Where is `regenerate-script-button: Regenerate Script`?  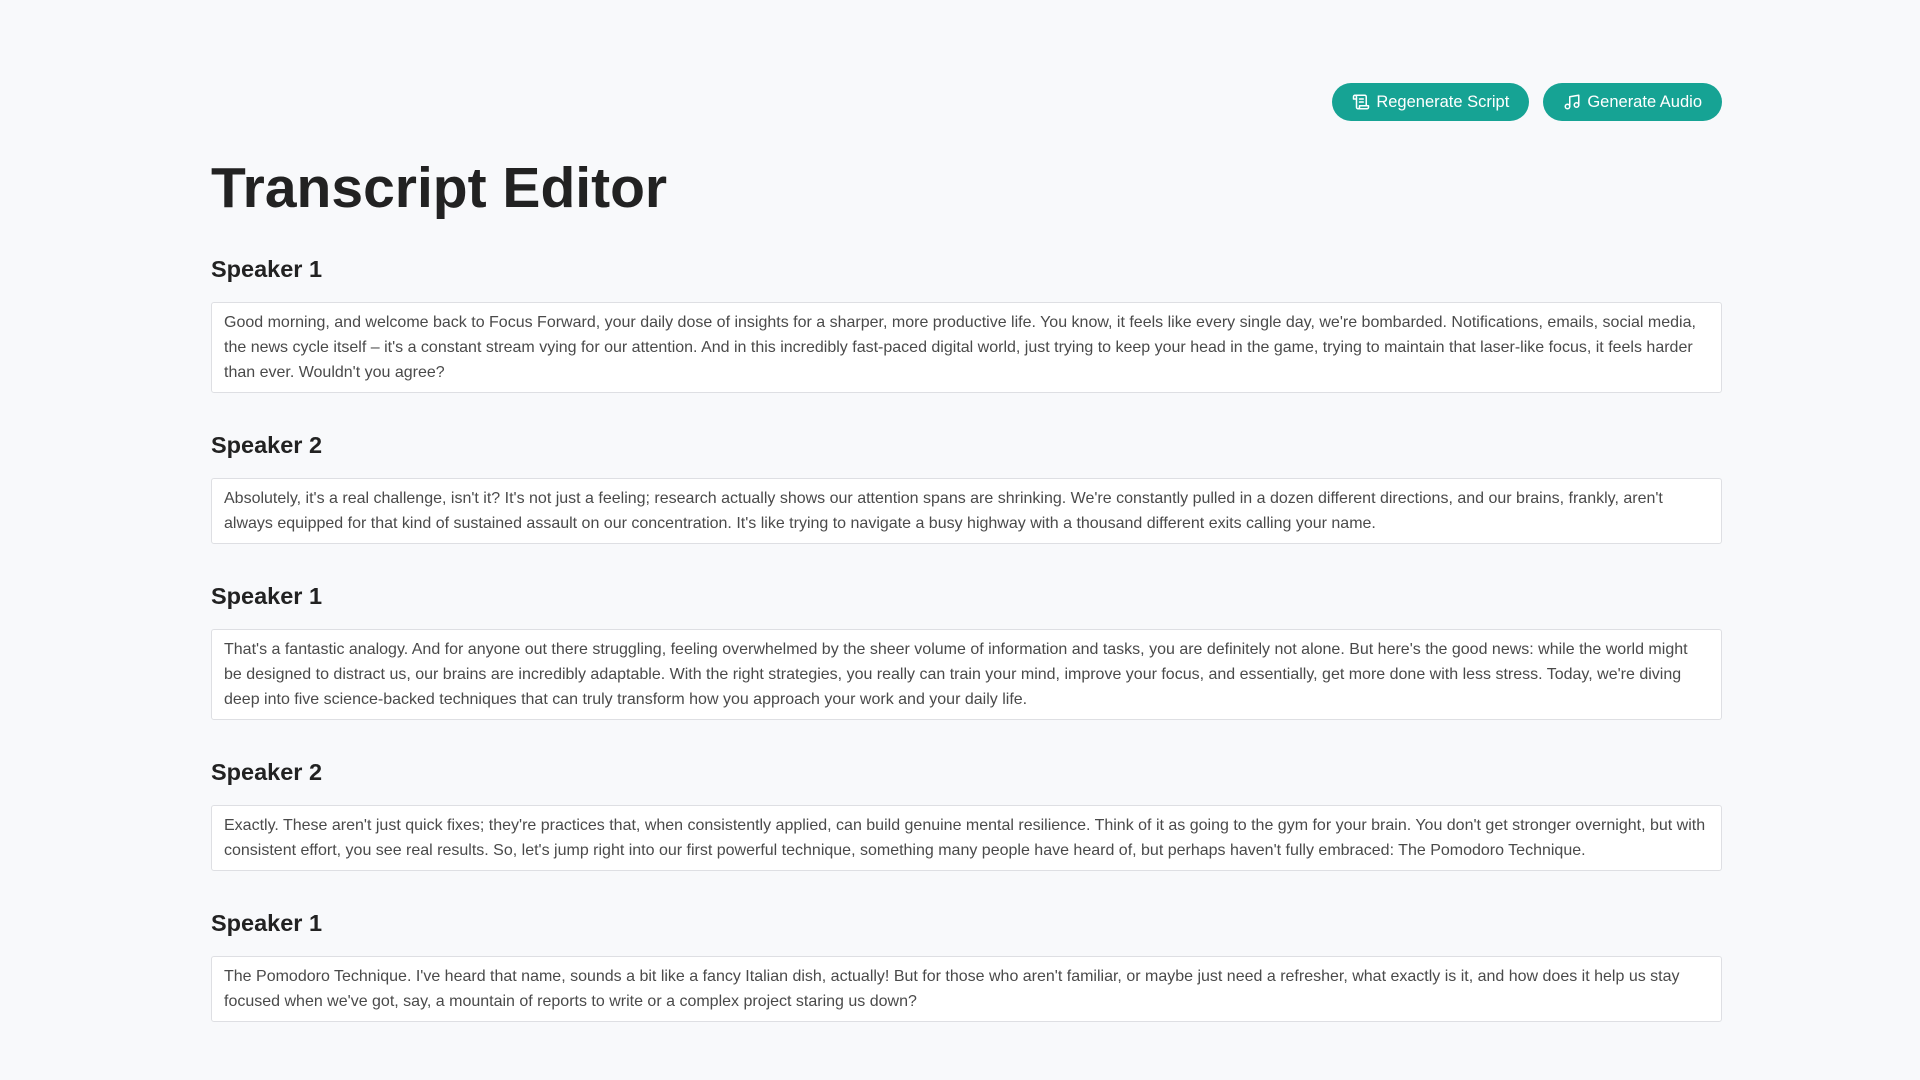
regenerate-script-button: Regenerate Script is located at coordinates (1431, 102).